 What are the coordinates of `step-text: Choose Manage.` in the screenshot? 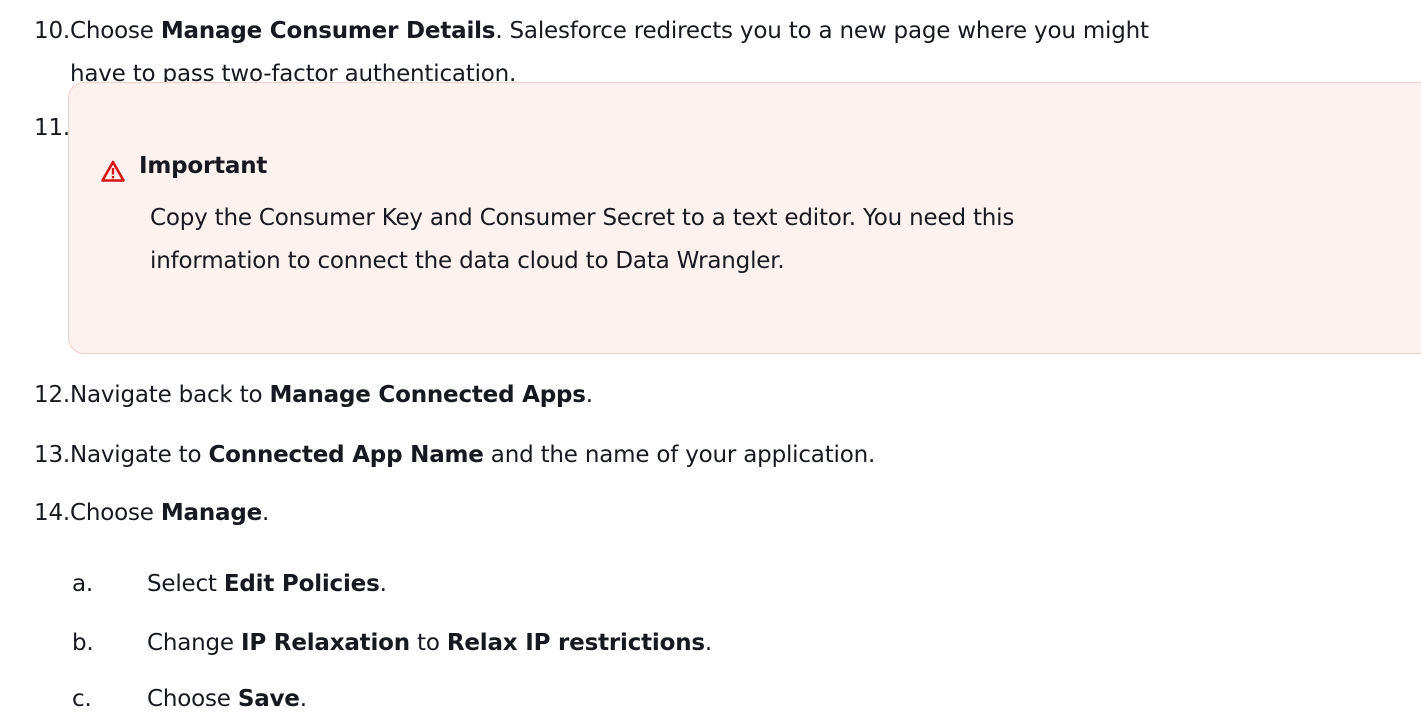 It's located at (169, 513).